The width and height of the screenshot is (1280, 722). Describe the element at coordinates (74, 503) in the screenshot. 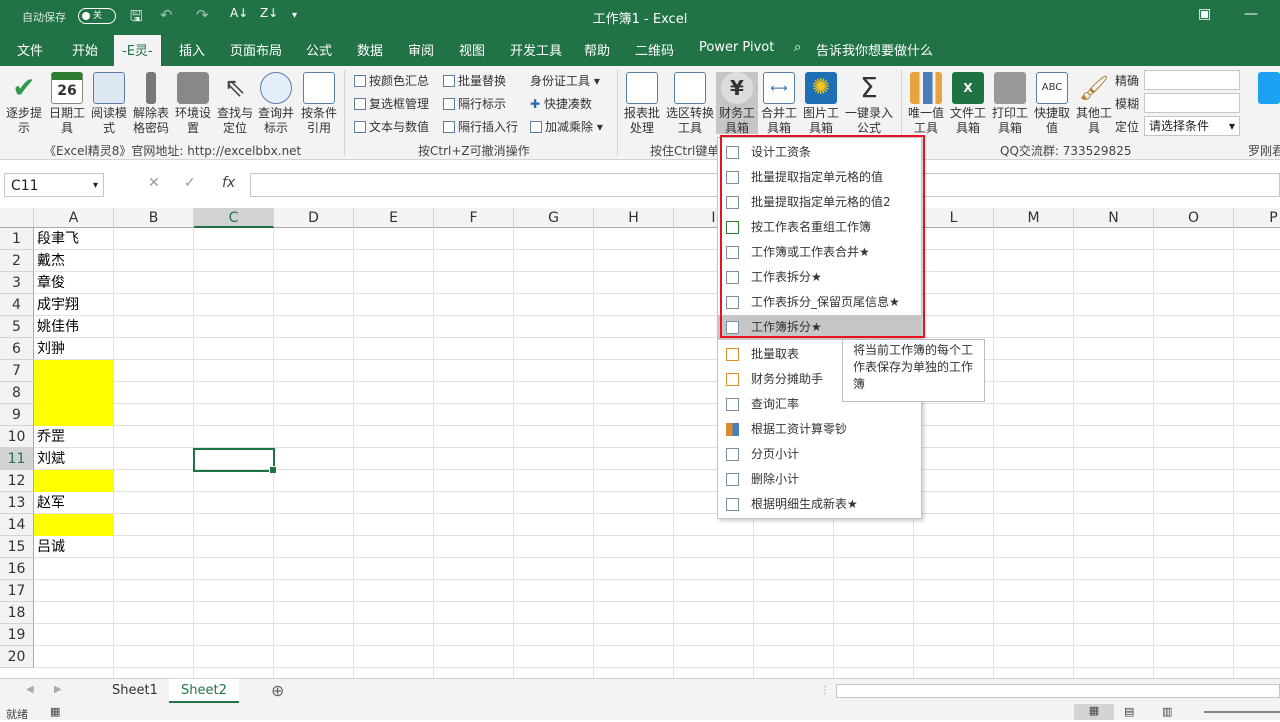

I see `cell-a13: 赵军` at that location.